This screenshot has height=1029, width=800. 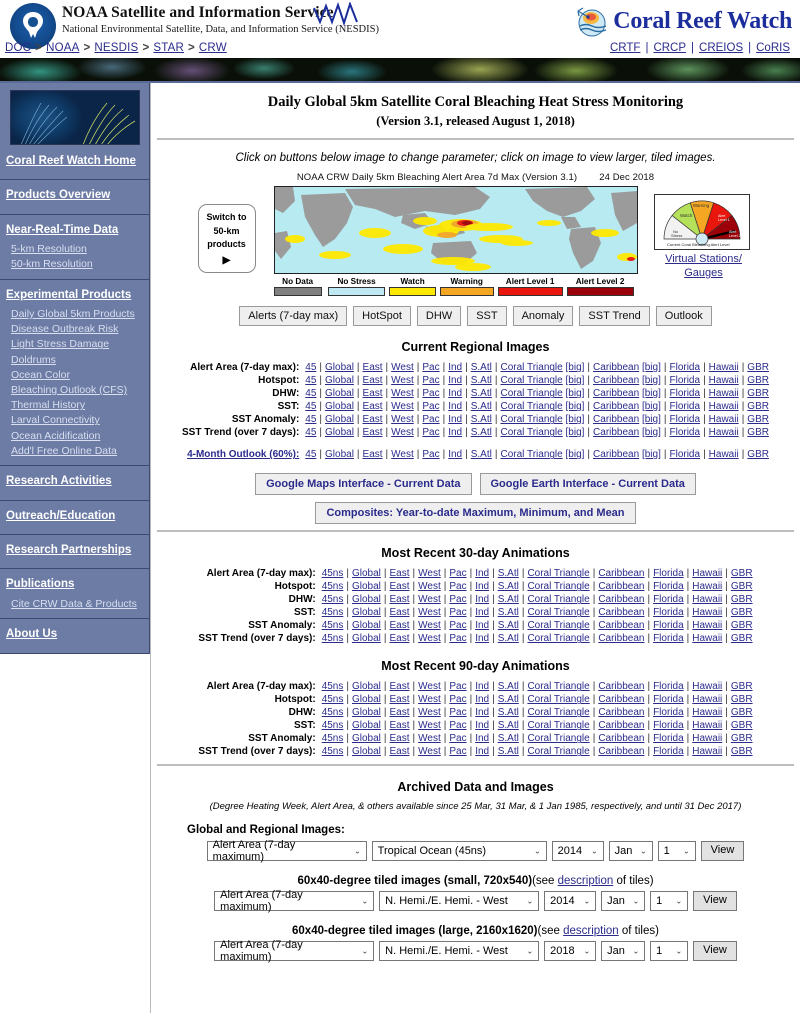 What do you see at coordinates (669, 951) in the screenshot?
I see `large-tiles-day-select: 1 ⌄` at bounding box center [669, 951].